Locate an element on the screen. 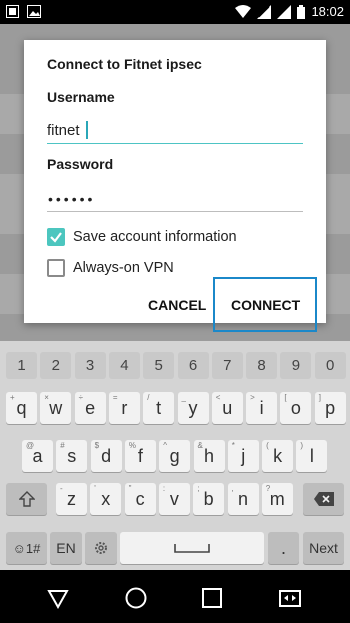 The image size is (350, 623). key-3: 3 is located at coordinates (90, 365).